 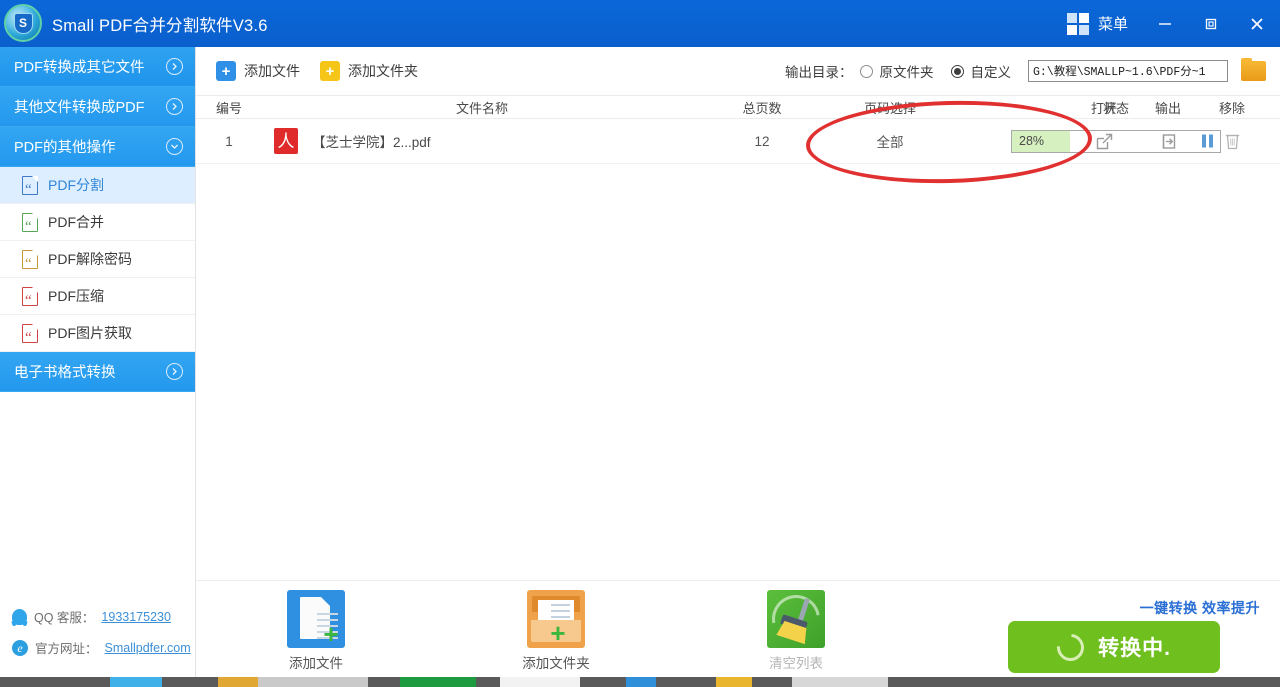 I want to click on sidebar-item-pdf-merge: PDF合并, so click(x=97, y=222).